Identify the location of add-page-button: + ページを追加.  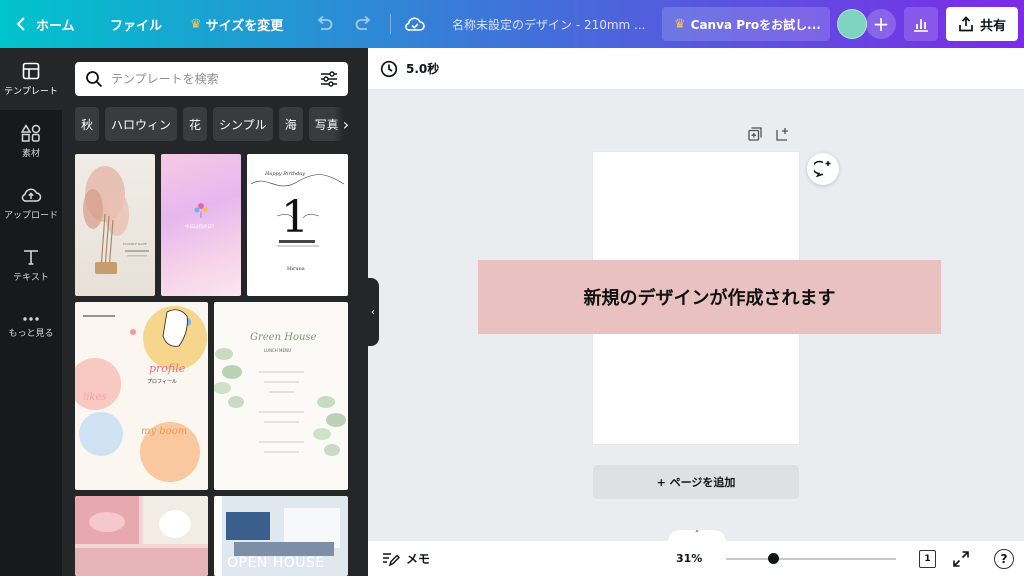
(696, 482).